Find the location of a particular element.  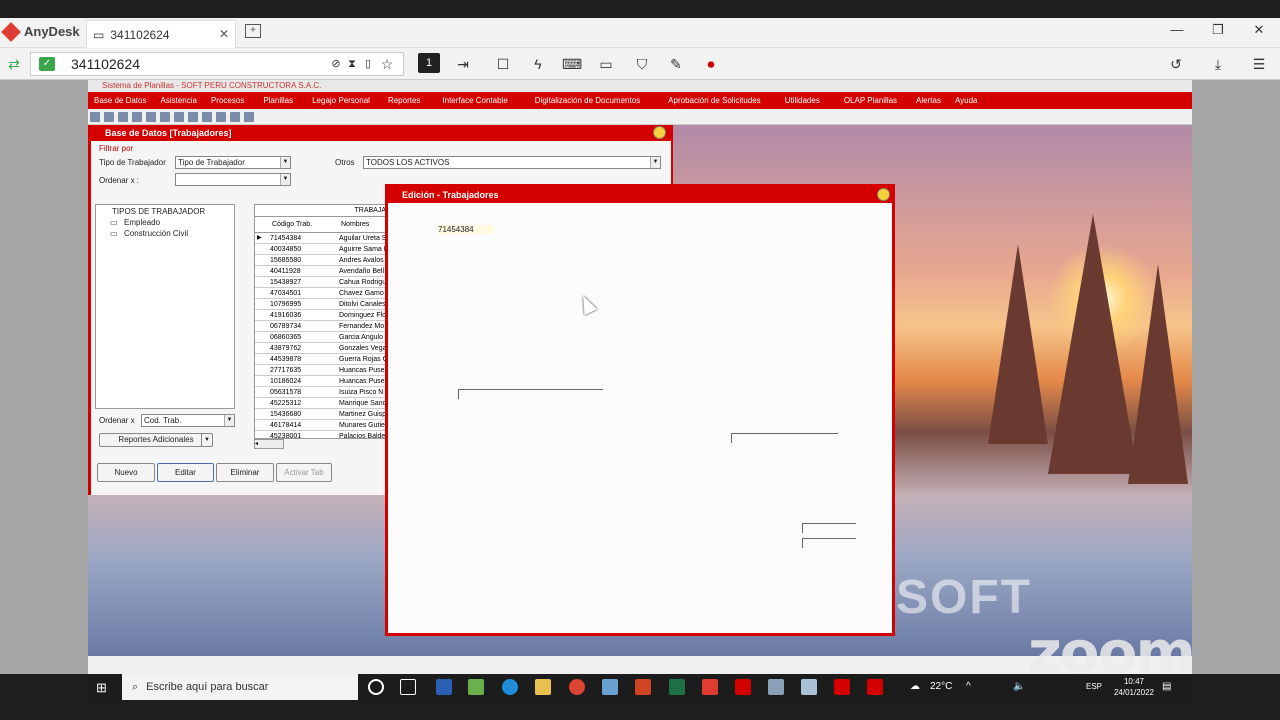

edge-icon is located at coordinates (510, 687).